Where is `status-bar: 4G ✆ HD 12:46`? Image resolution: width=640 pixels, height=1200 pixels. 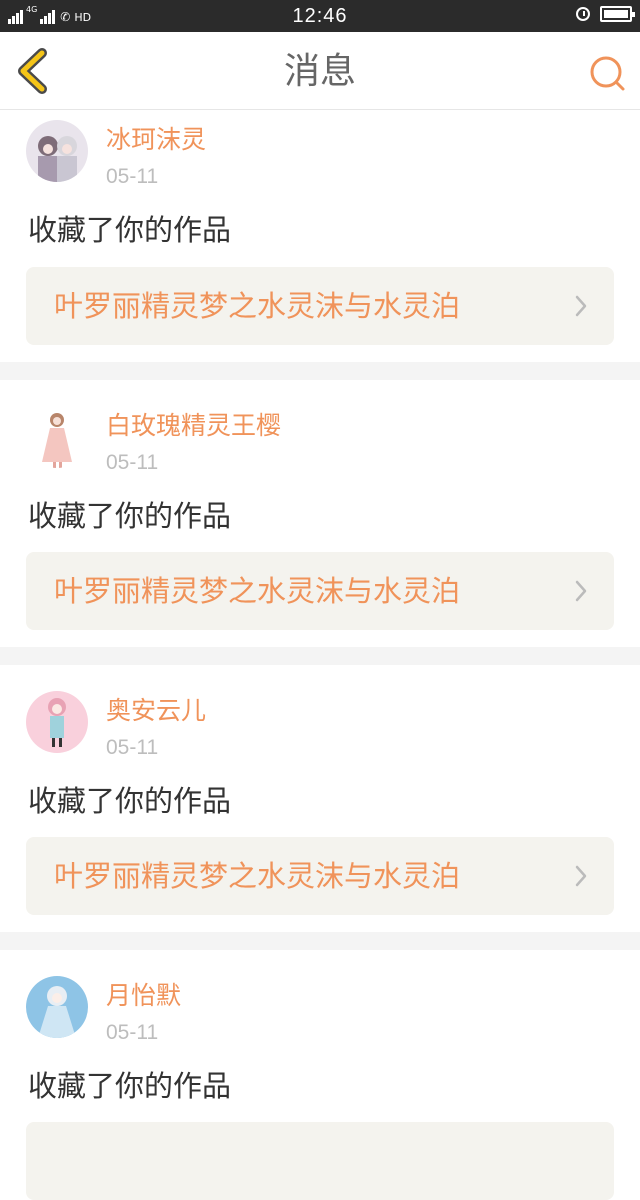 status-bar: 4G ✆ HD 12:46 is located at coordinates (320, 16).